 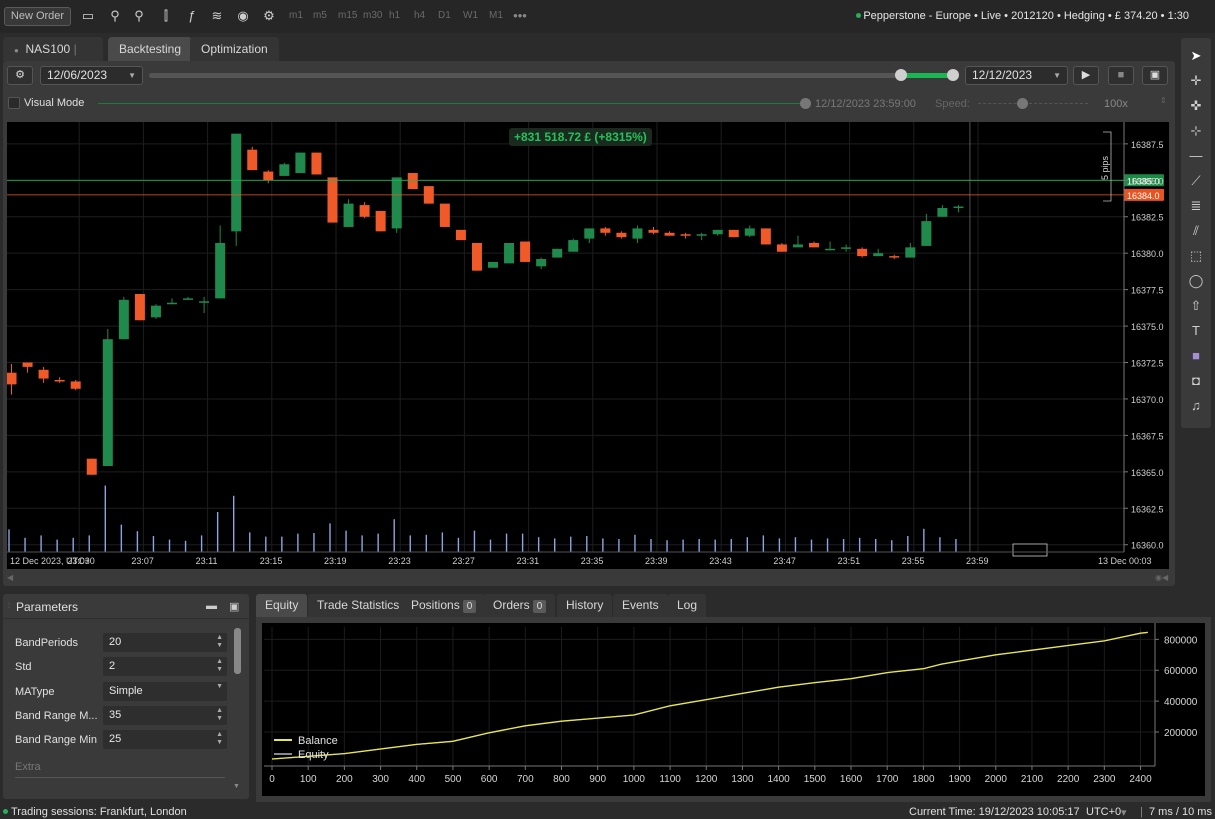 What do you see at coordinates (211, 606) in the screenshot?
I see `load-icon: ▬` at bounding box center [211, 606].